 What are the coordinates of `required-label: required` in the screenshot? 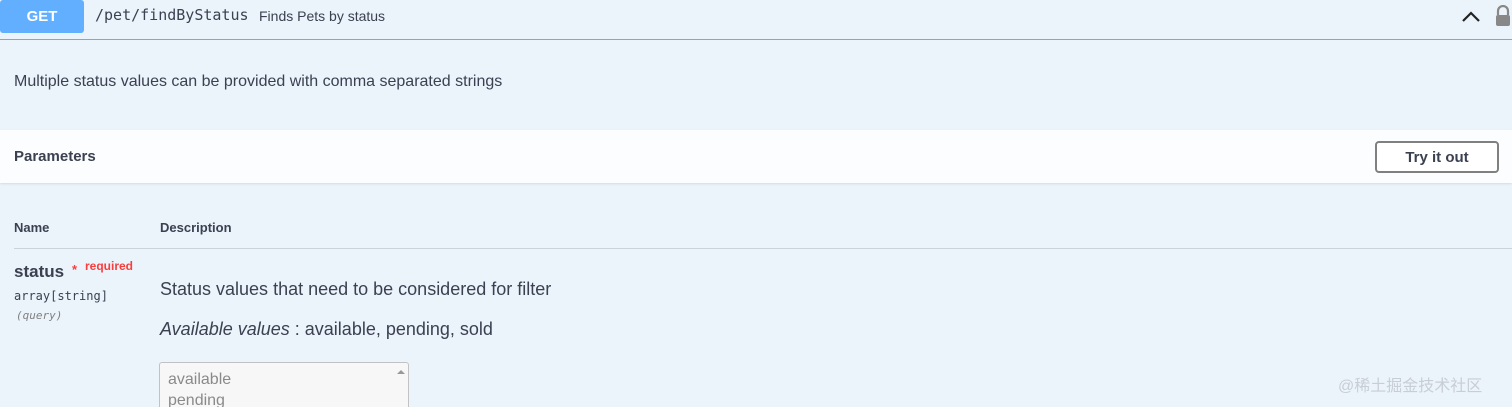 It's located at (109, 266).